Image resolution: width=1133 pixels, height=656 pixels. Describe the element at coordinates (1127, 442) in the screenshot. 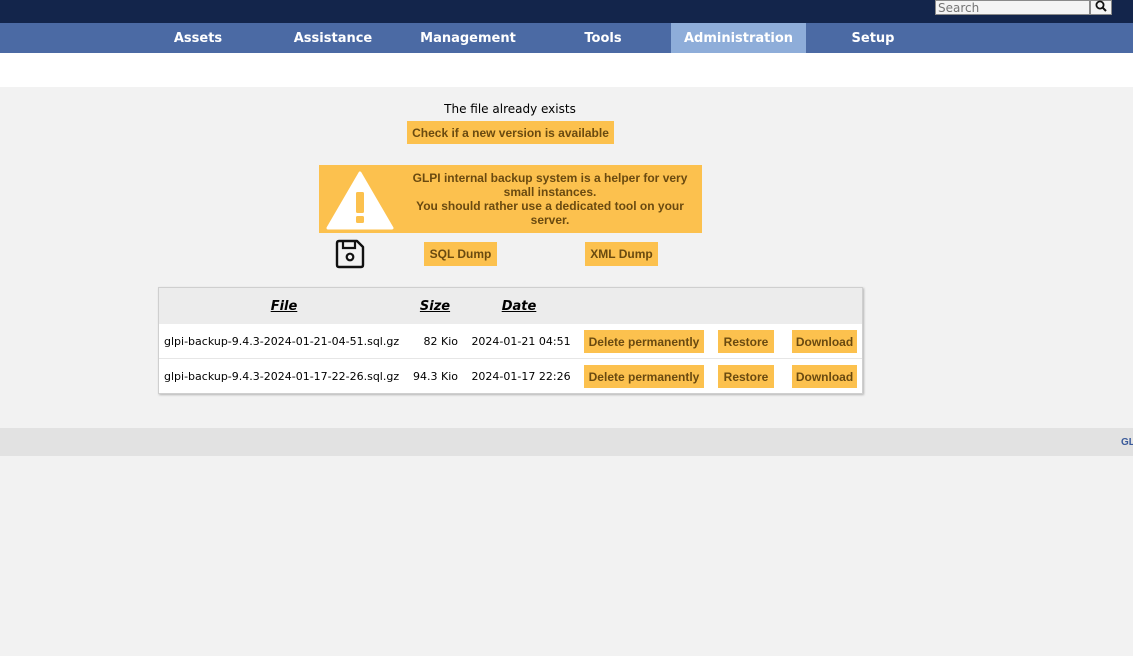

I see `footer-link: GLPI` at that location.